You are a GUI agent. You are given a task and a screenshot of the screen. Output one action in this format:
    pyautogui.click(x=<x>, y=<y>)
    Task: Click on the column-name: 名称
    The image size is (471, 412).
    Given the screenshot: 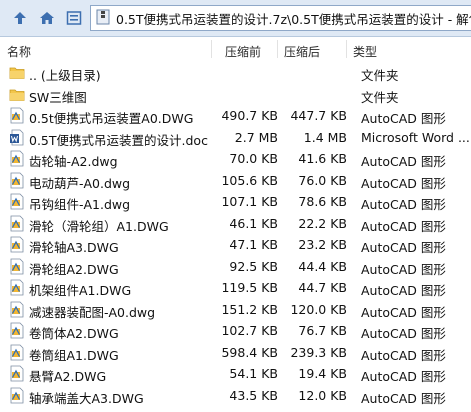 What is the action you would take?
    pyautogui.click(x=19, y=51)
    